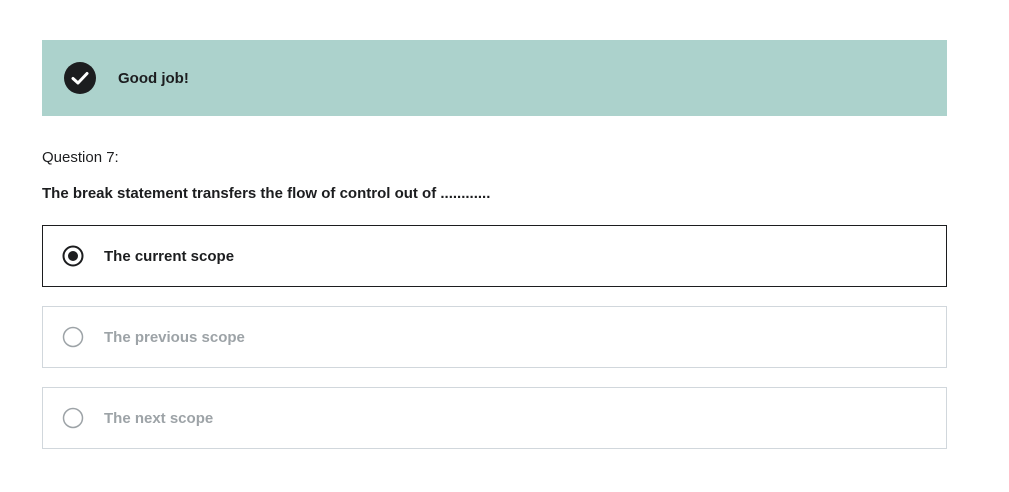  What do you see at coordinates (494, 337) in the screenshot?
I see `answer-option-previous-scope: The previous scope` at bounding box center [494, 337].